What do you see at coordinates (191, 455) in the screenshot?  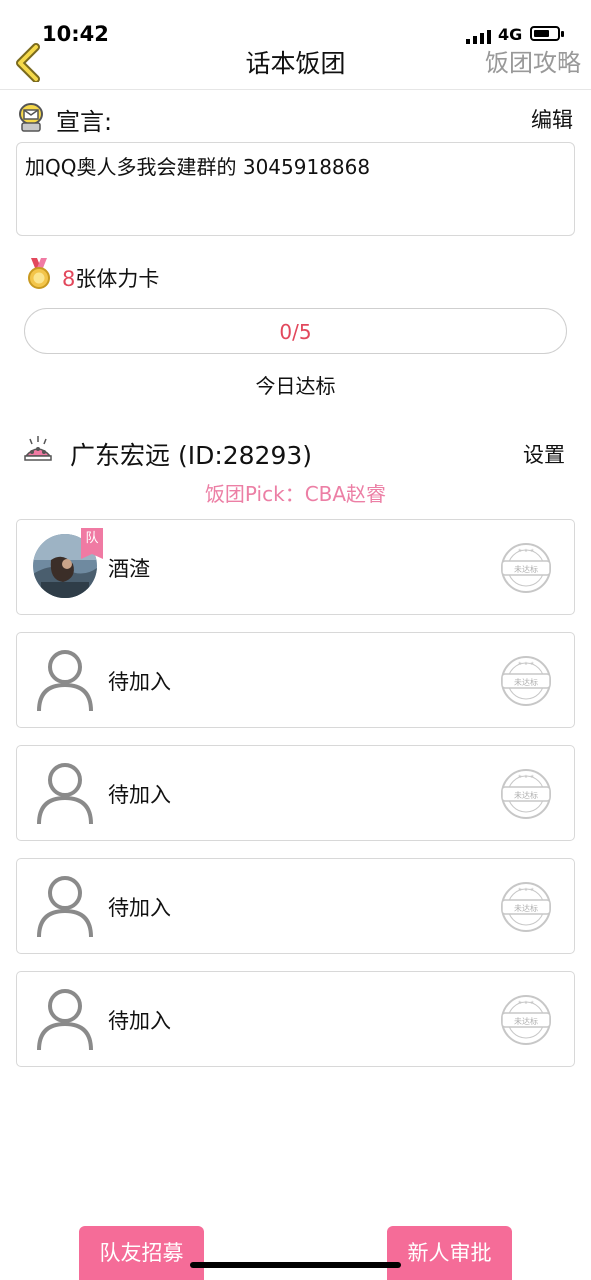 I see `group-name: 广东宏远 (ID:28293)` at bounding box center [191, 455].